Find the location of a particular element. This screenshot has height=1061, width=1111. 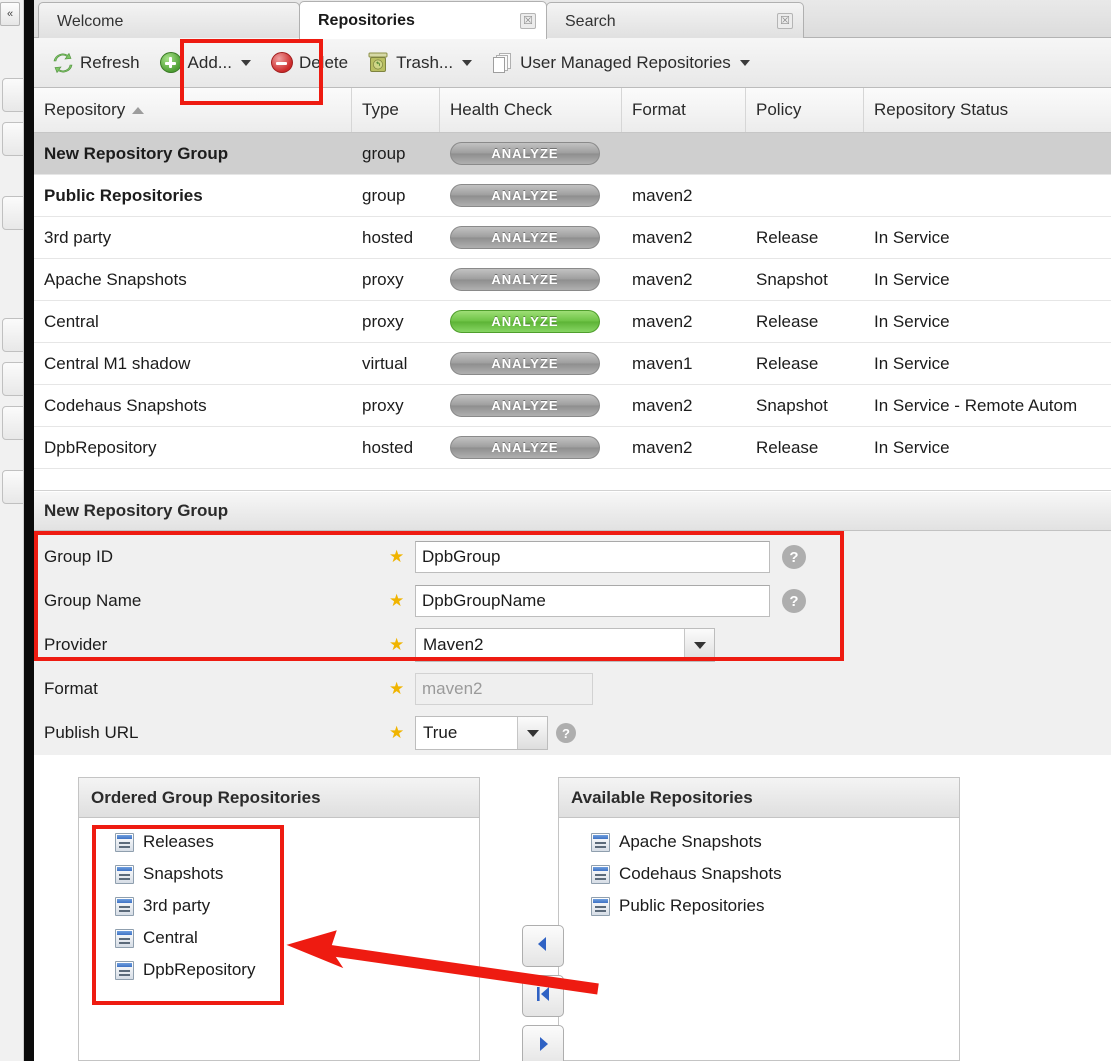

tab-search: Search ☒ is located at coordinates (675, 20).